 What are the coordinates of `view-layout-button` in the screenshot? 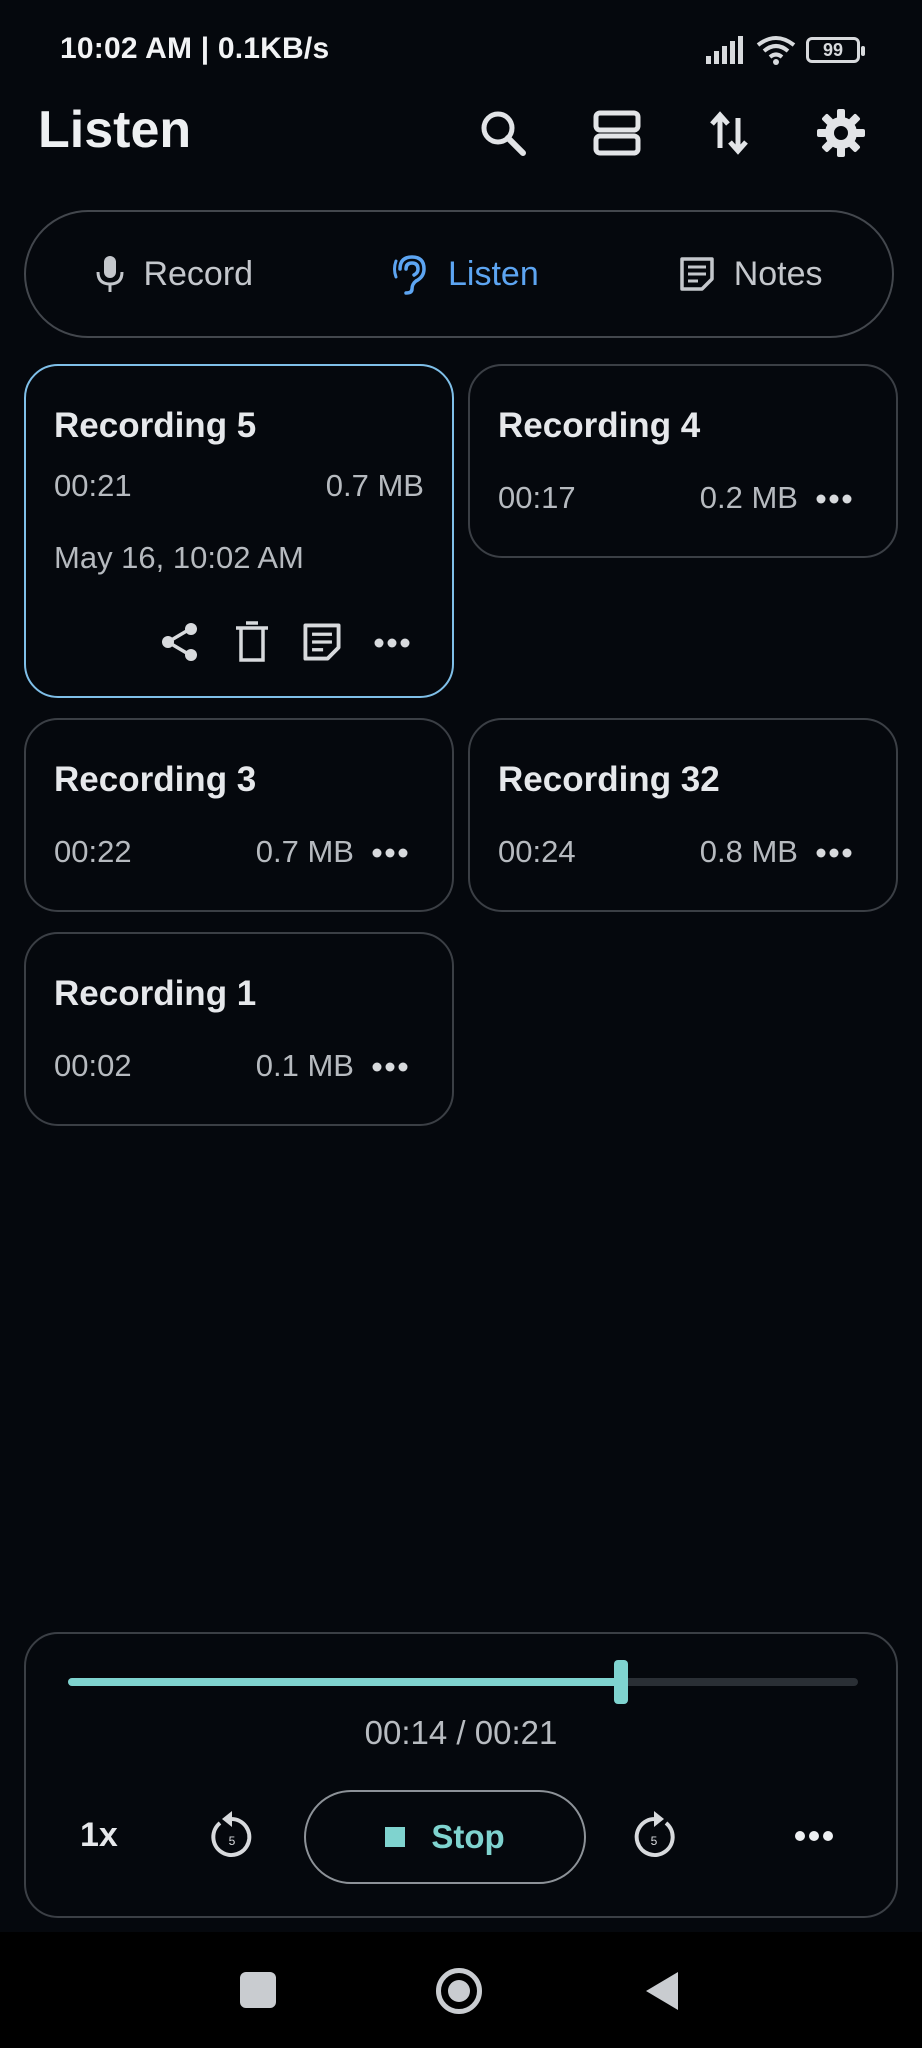 It's located at (617, 133).